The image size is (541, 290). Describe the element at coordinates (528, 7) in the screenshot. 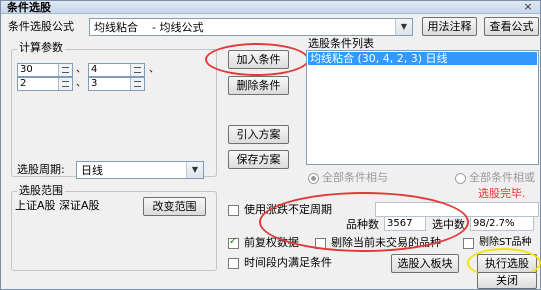

I see `close-icon: ×` at that location.